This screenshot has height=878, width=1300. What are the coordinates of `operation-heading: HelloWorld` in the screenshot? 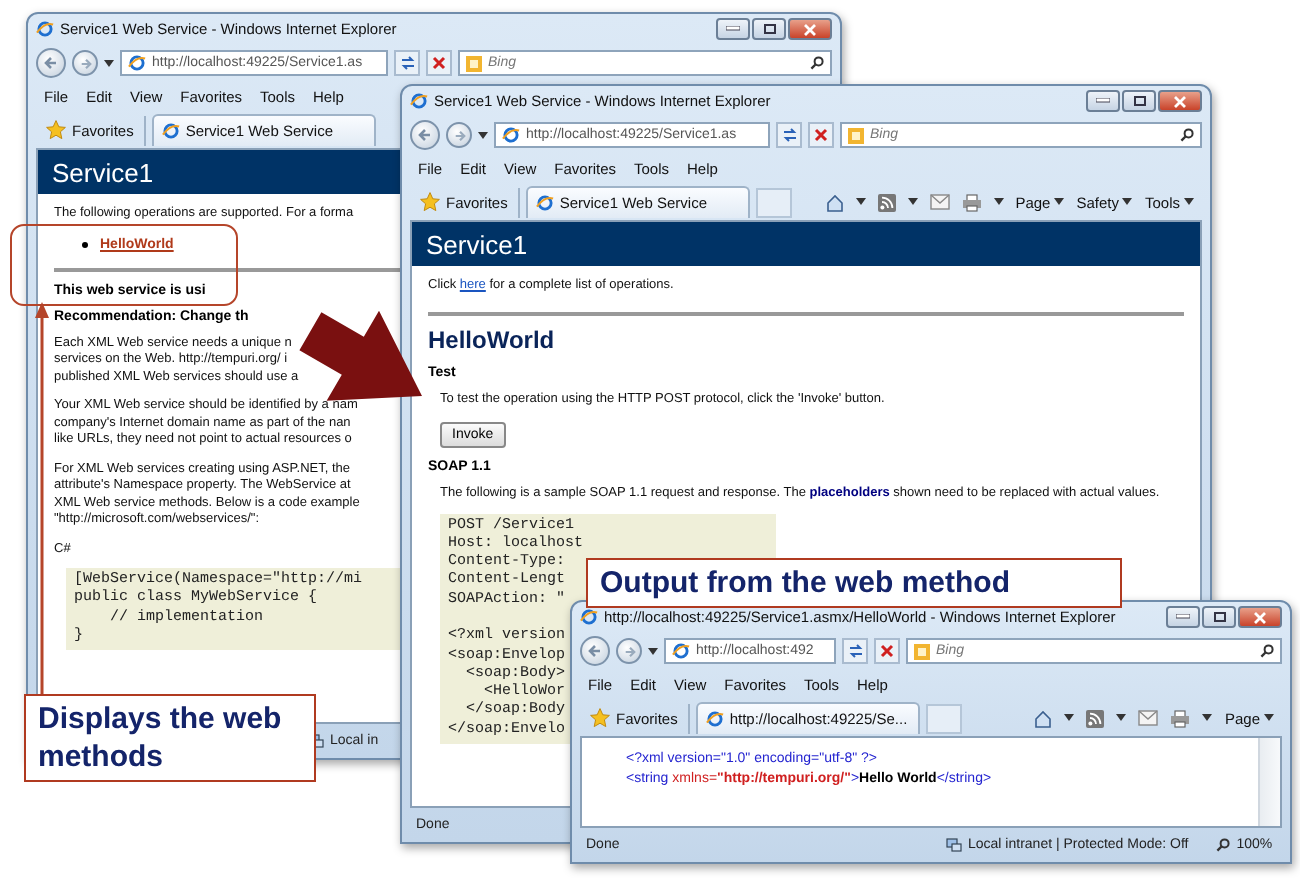 It's located at (491, 339).